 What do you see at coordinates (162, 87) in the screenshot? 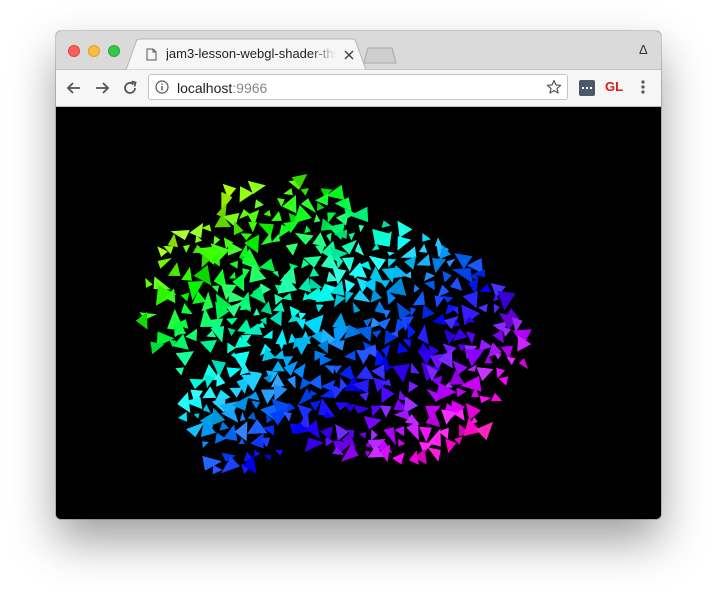
I see `info-icon` at bounding box center [162, 87].